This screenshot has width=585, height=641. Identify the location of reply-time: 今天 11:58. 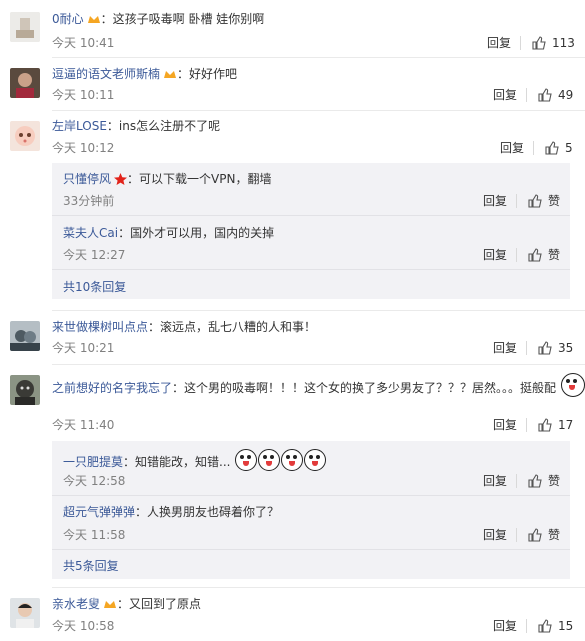
(94, 535).